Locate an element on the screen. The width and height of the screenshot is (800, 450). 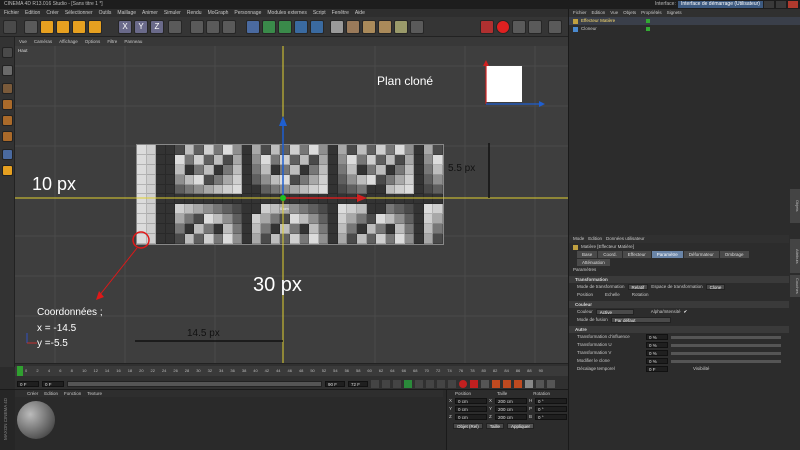
effector-enabled-icon is located at coordinates (648, 21).